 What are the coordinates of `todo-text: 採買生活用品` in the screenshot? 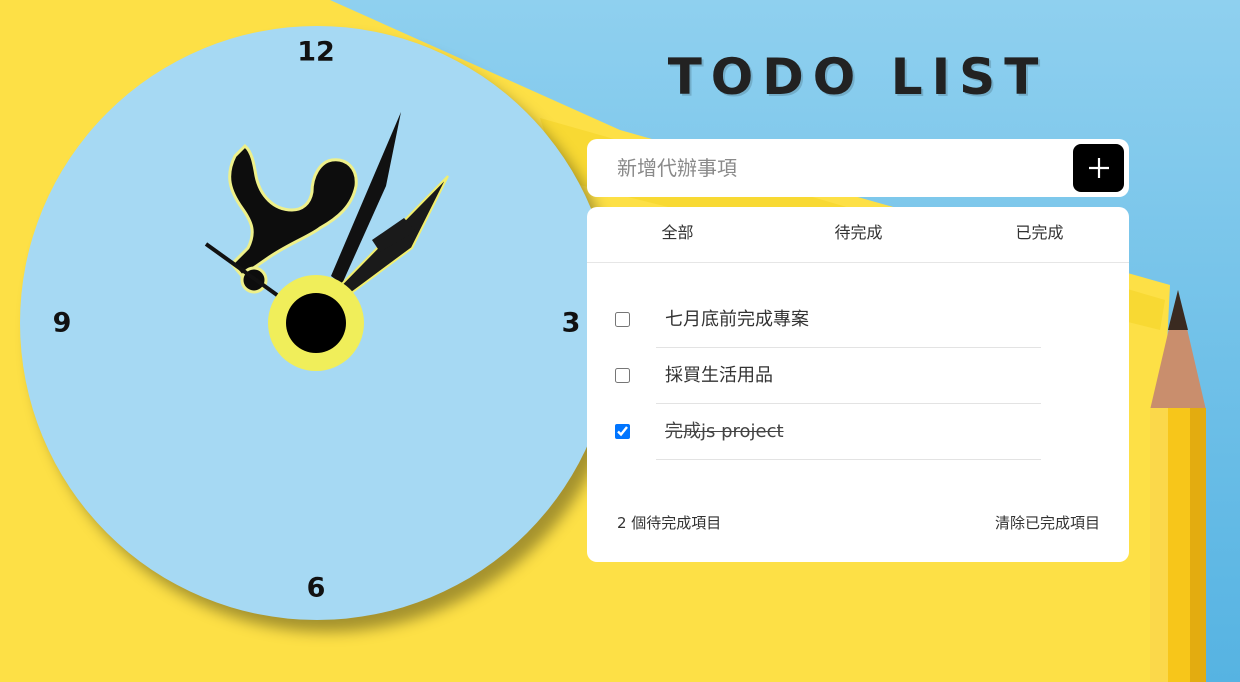 It's located at (719, 375).